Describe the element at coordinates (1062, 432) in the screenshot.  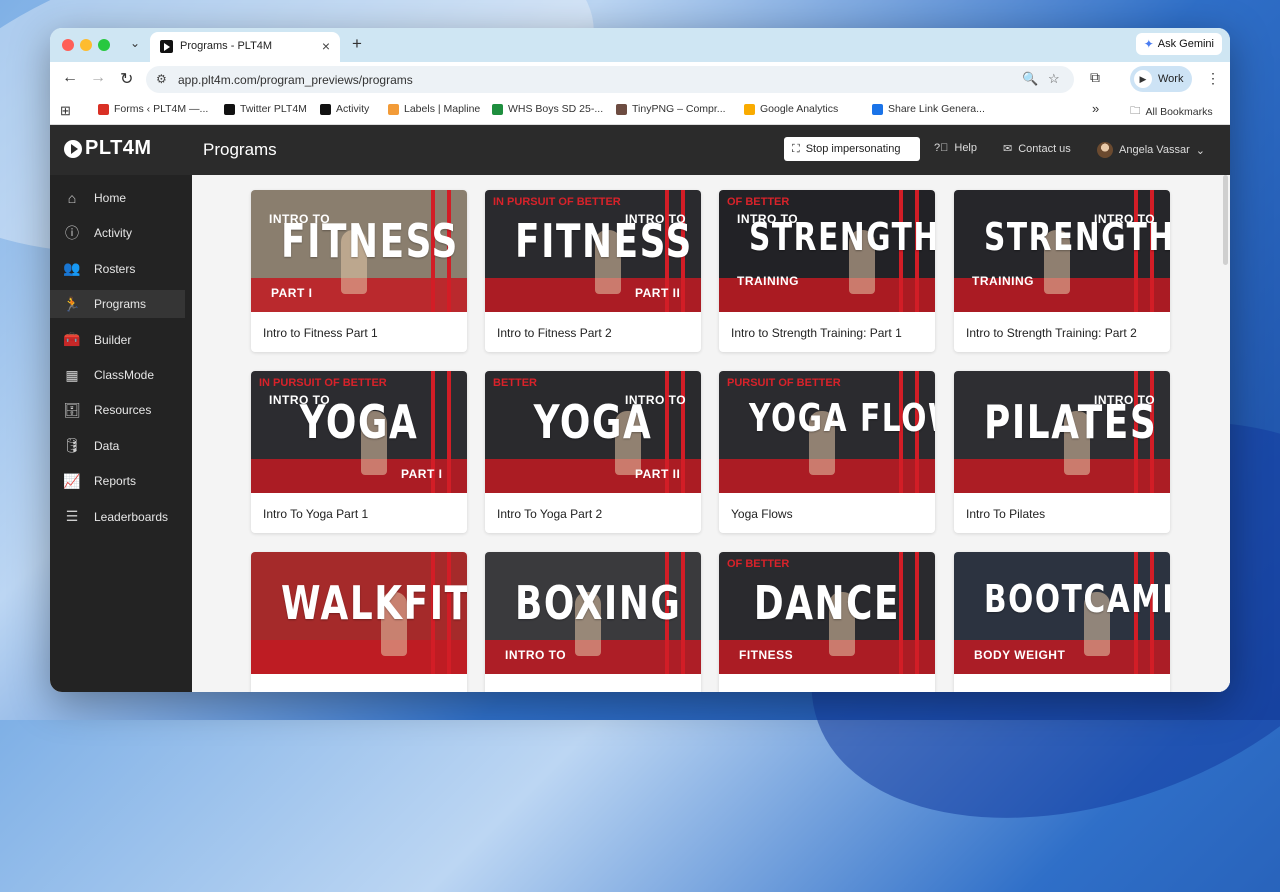
I see `program-thumbnail: INTRO TO PILATES` at that location.